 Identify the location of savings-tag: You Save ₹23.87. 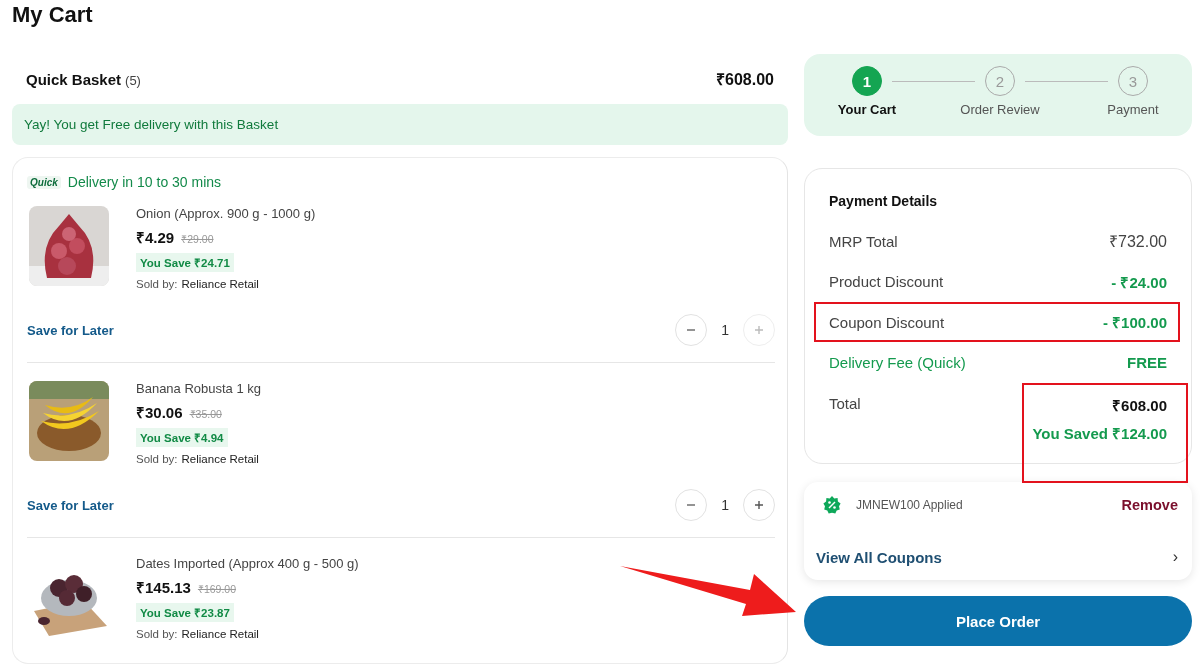
(185, 612).